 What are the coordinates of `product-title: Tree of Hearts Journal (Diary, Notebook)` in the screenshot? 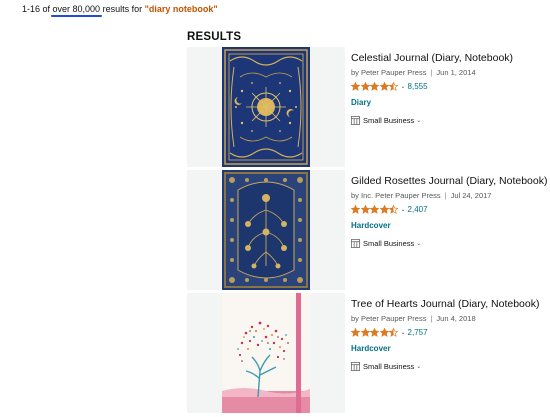 It's located at (450, 304).